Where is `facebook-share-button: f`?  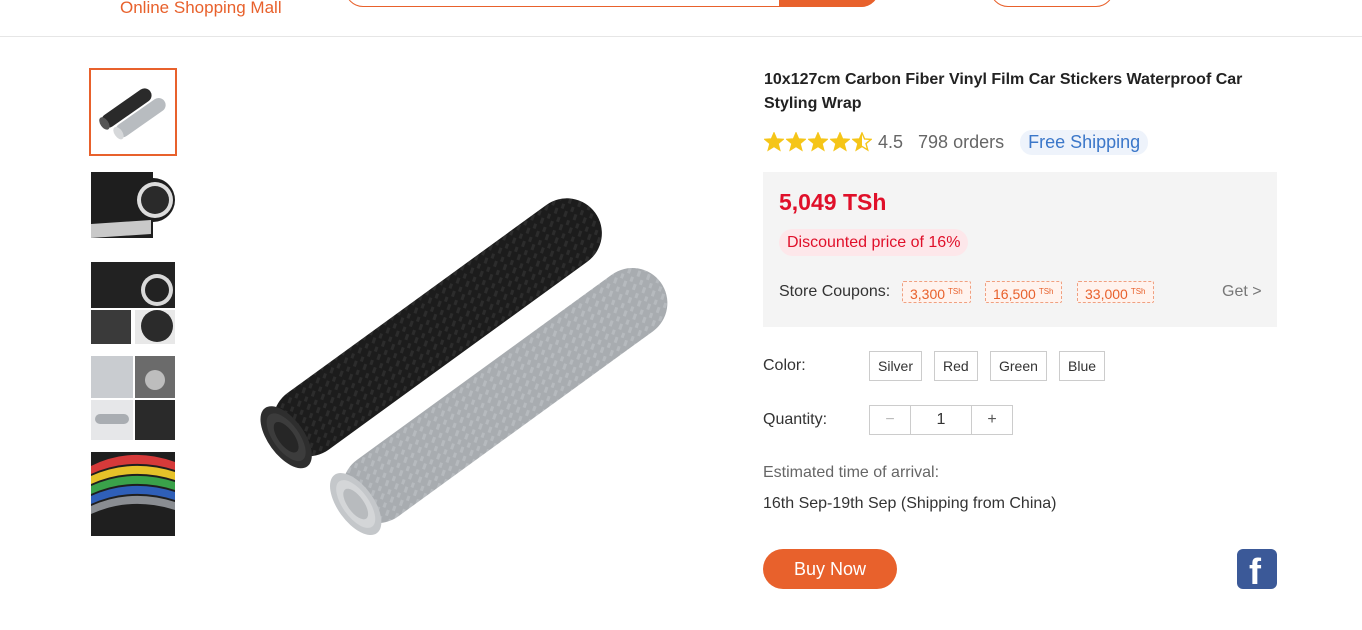
facebook-share-button: f is located at coordinates (1257, 570).